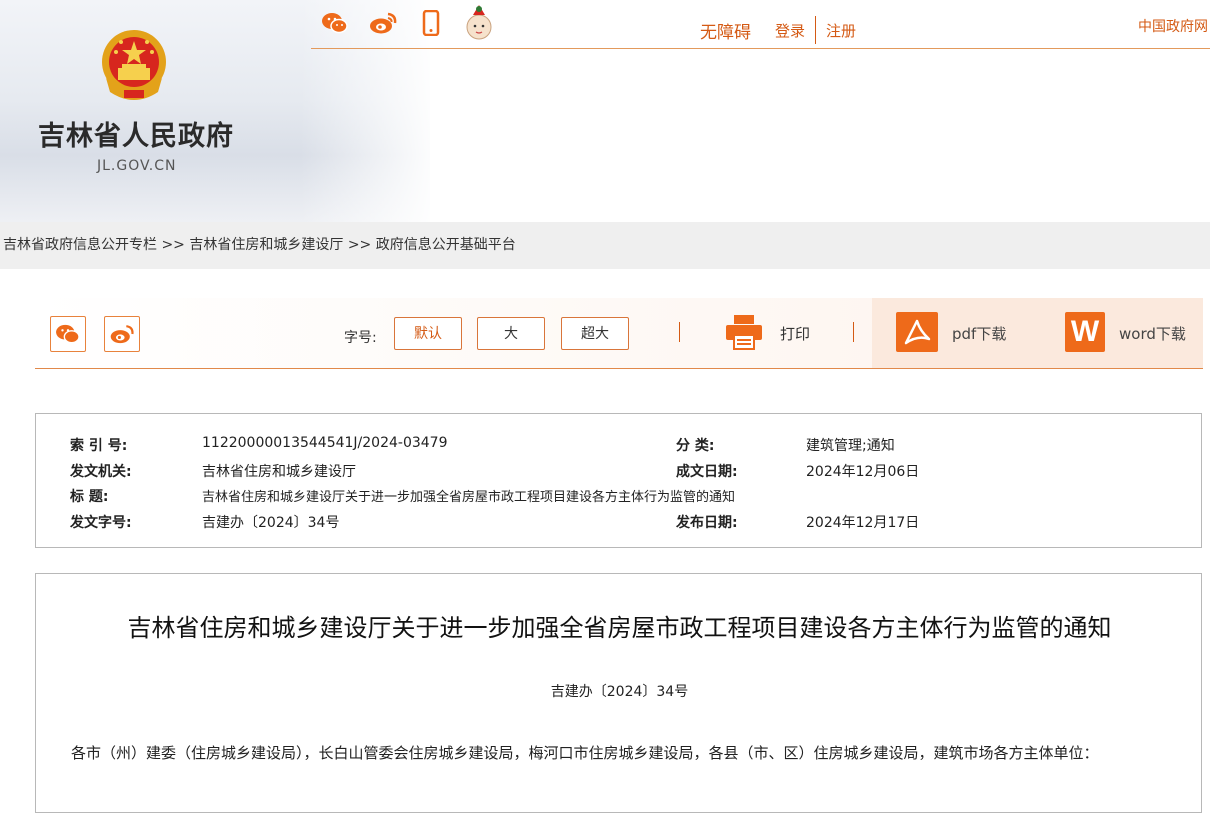 This screenshot has width=1210, height=813. Describe the element at coordinates (863, 523) in the screenshot. I see `meta-published-value: 2024年12月17日` at that location.